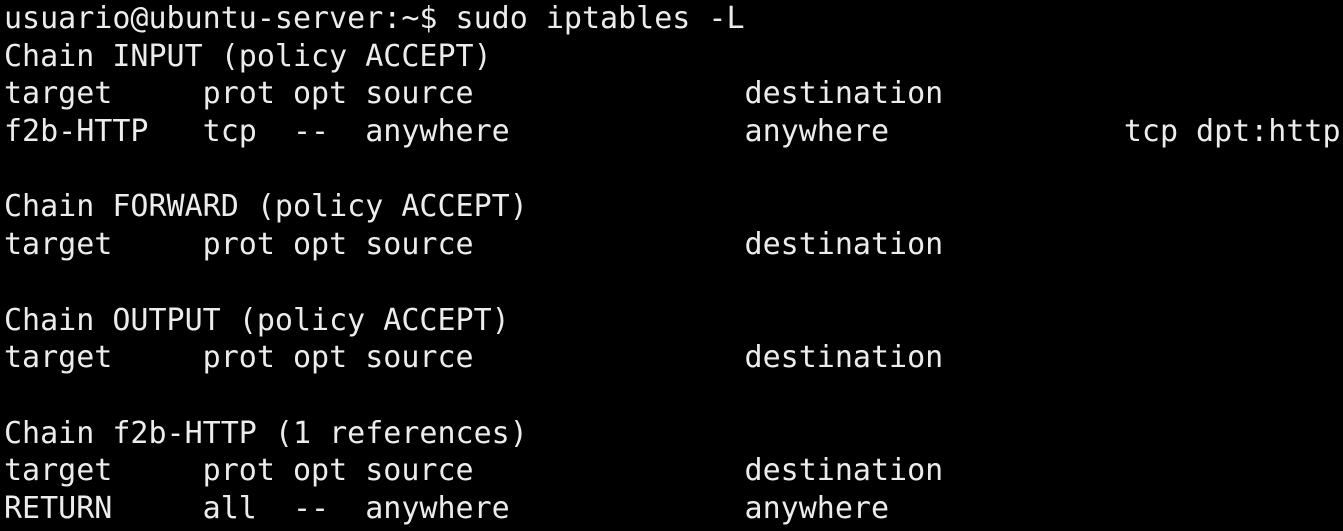 The width and height of the screenshot is (1343, 531). What do you see at coordinates (266, 433) in the screenshot?
I see `output-line-chain-f2b-http: Chain f2b-HTTP (1 references)` at bounding box center [266, 433].